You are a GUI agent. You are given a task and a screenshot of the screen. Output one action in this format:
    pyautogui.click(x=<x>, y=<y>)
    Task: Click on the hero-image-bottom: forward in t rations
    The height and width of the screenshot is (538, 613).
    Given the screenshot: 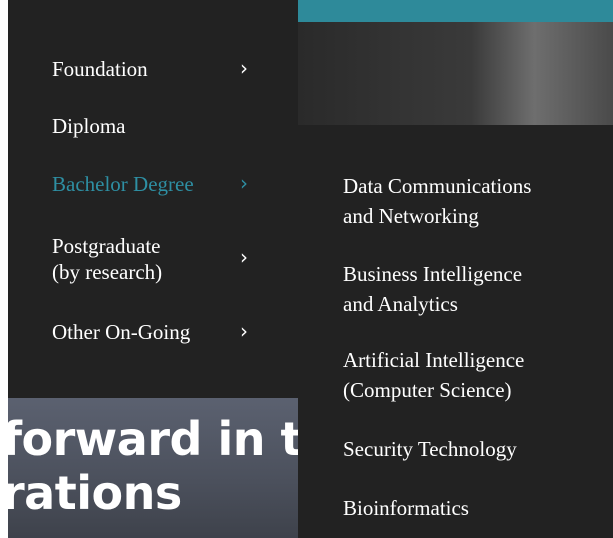 What is the action you would take?
    pyautogui.click(x=153, y=468)
    